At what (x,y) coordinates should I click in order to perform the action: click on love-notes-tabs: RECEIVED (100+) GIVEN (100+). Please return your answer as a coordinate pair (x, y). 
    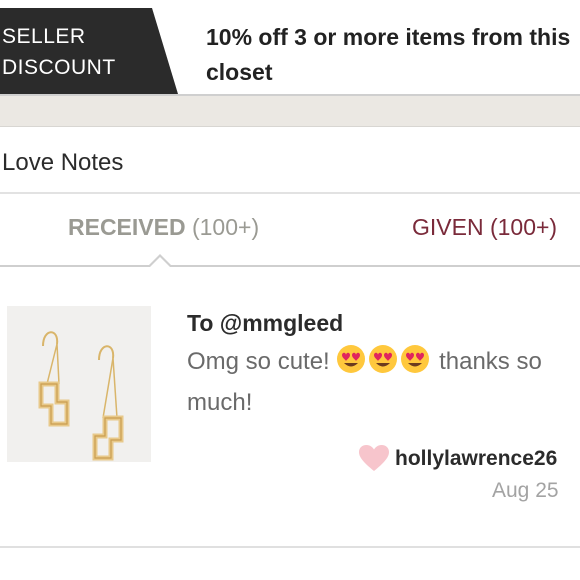
    Looking at the image, I should click on (290, 230).